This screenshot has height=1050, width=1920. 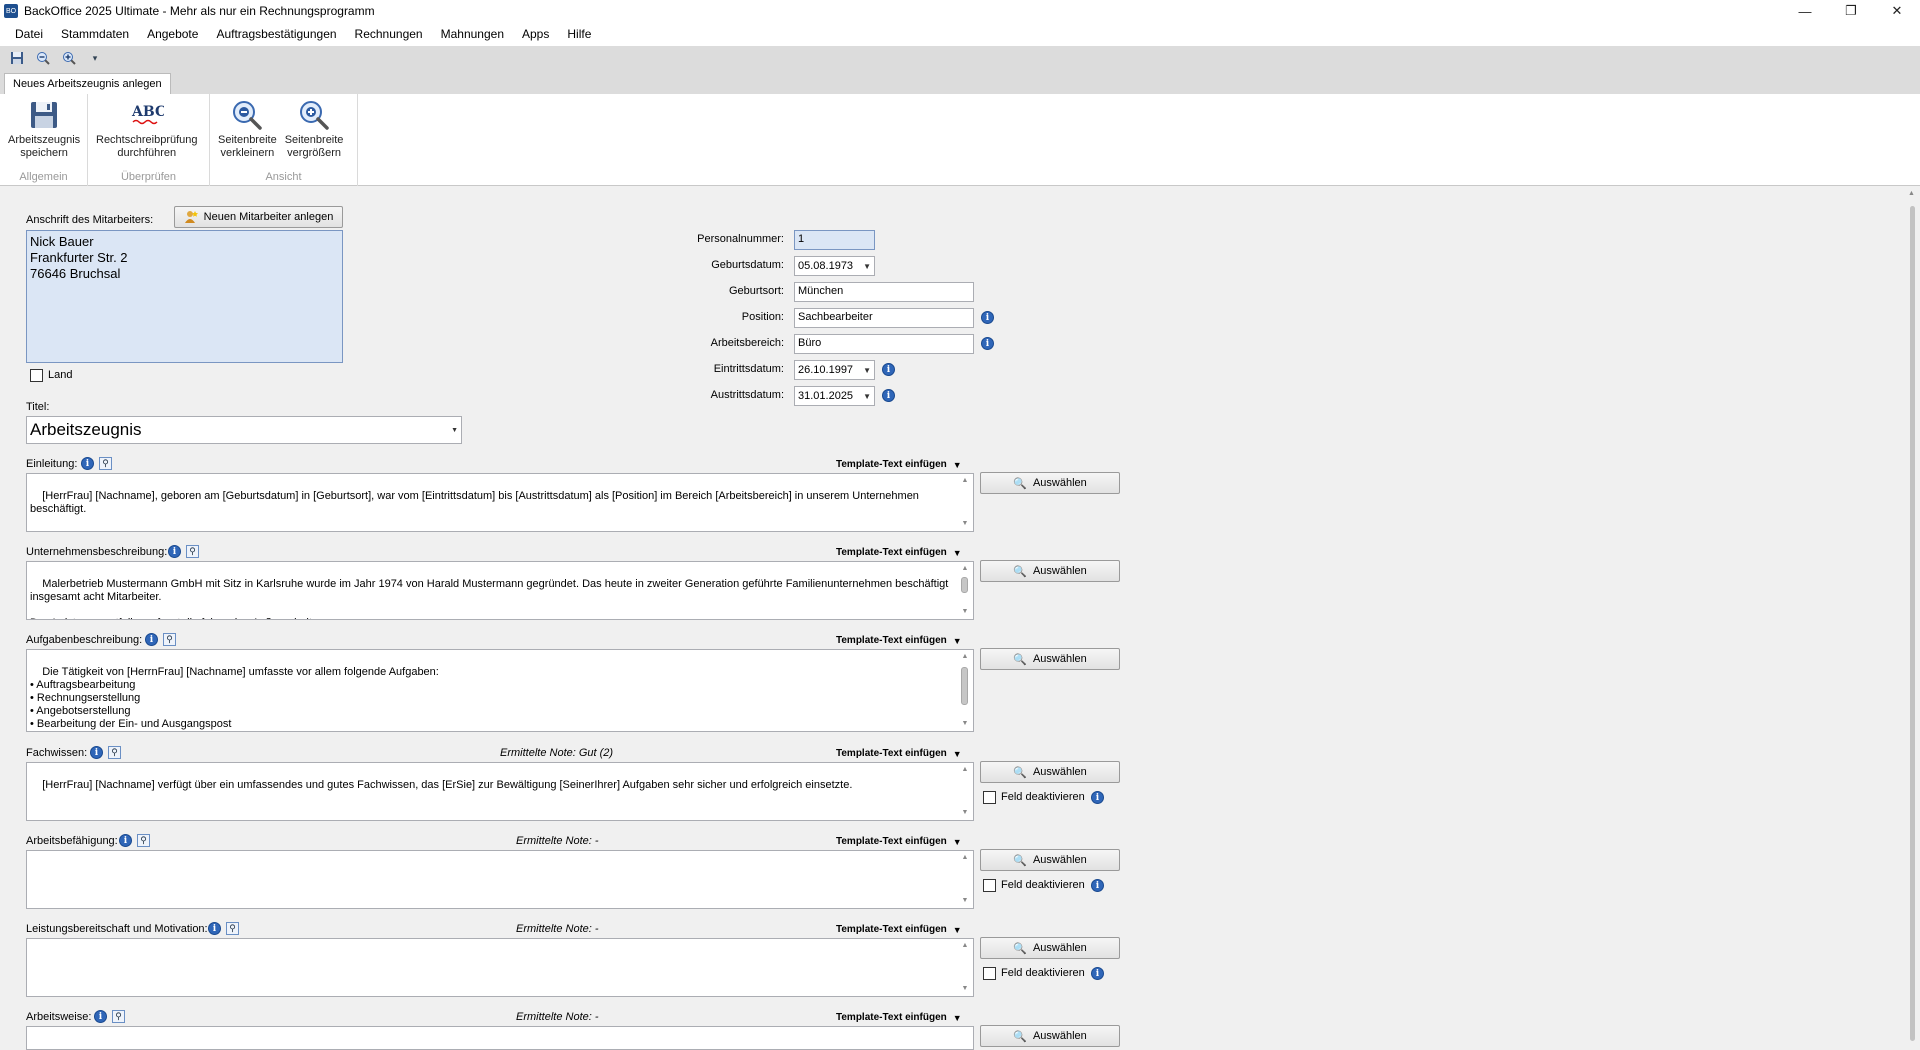 I want to click on tab-neues-arbeitszeugnis: Neues Arbeitszeugnis anlegen, so click(x=87, y=83).